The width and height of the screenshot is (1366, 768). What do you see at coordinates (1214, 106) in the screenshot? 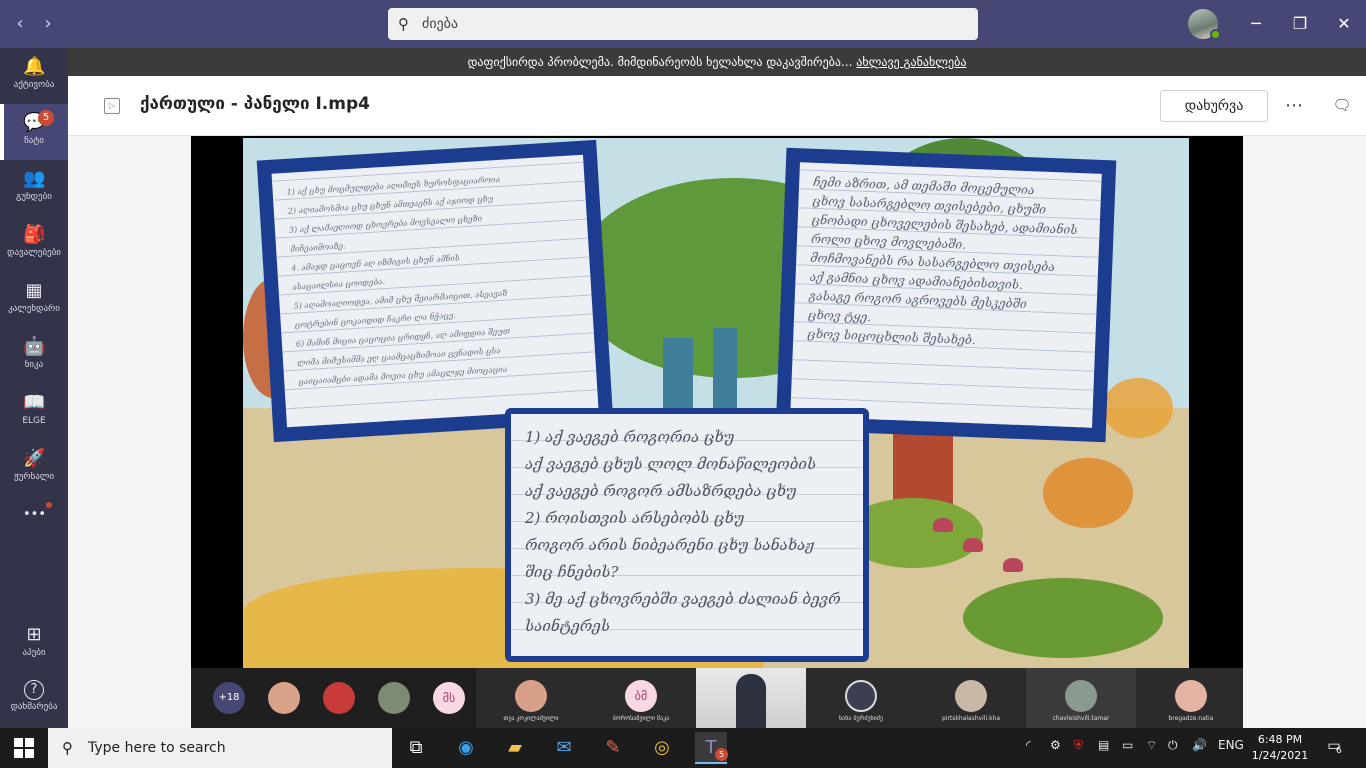
I see `close-button: დახურვა` at bounding box center [1214, 106].